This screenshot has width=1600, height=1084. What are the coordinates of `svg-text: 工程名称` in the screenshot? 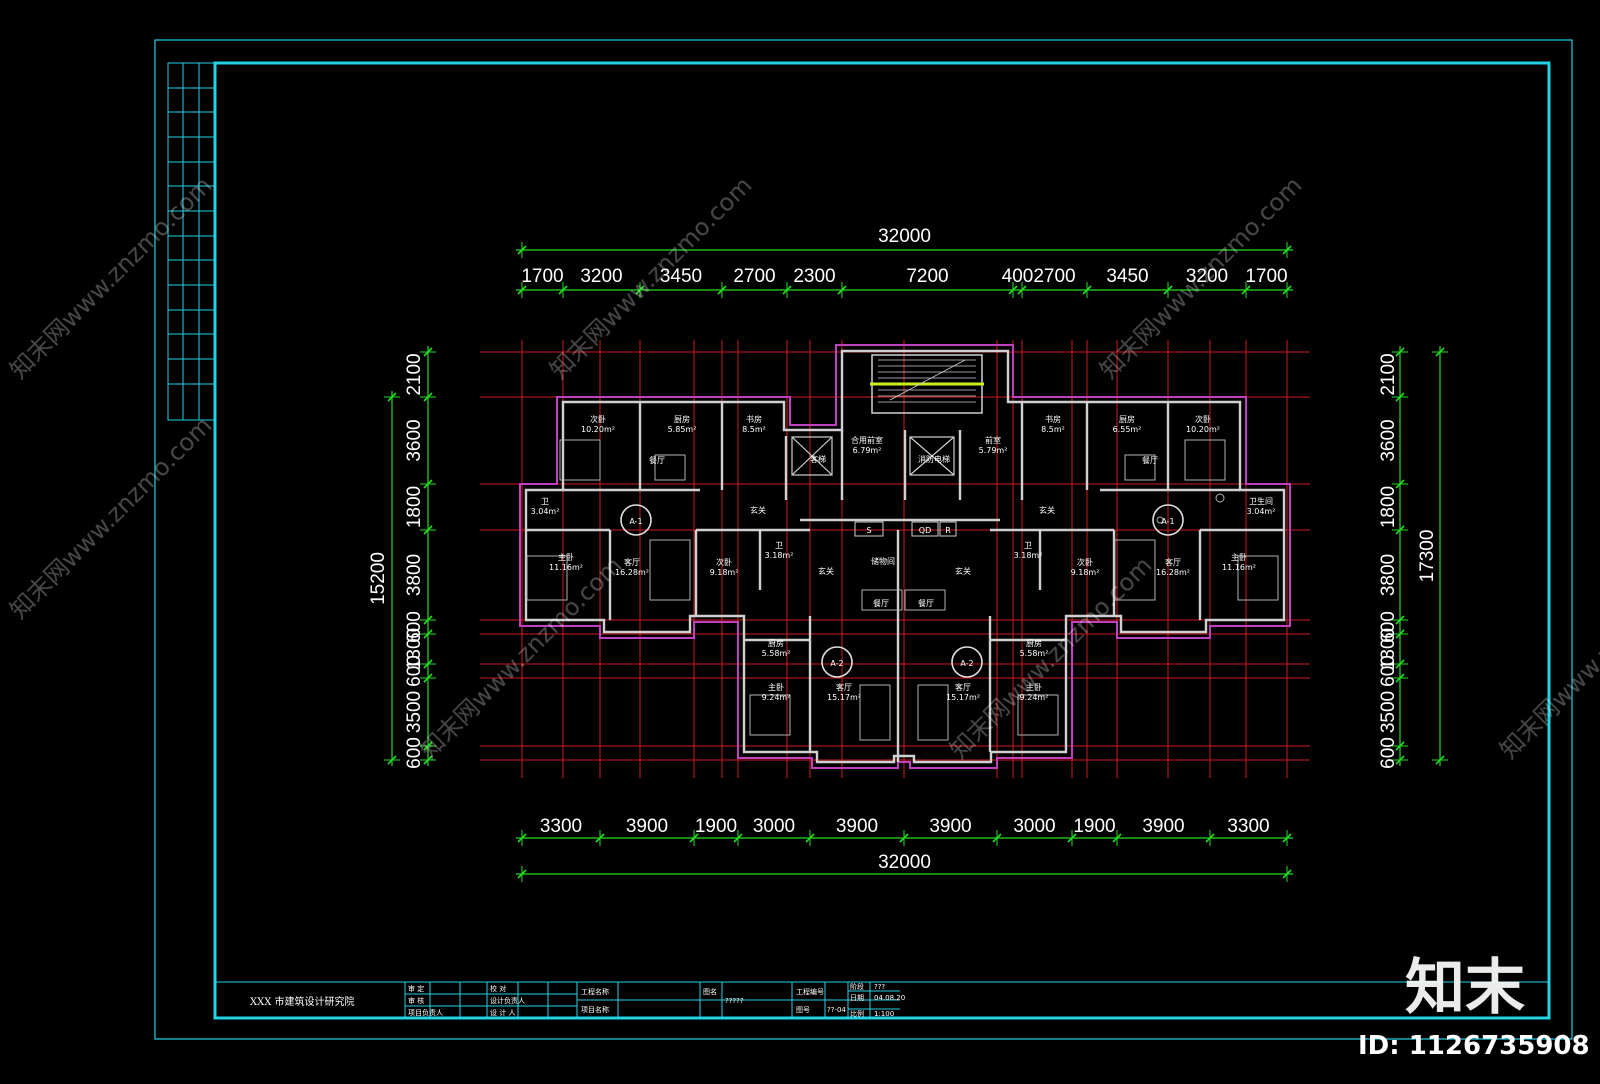 It's located at (595, 991).